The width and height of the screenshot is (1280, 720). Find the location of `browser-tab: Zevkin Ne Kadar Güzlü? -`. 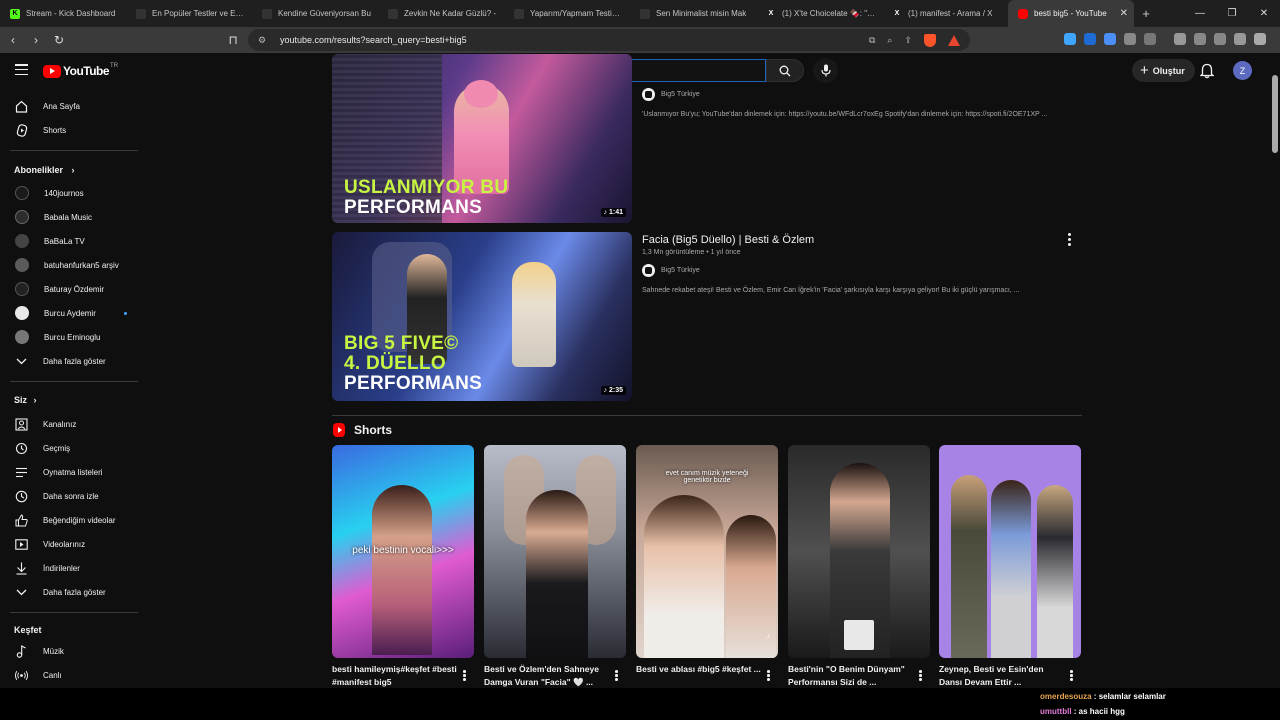

browser-tab: Zevkin Ne Kadar Güzlü? - is located at coordinates (441, 13).